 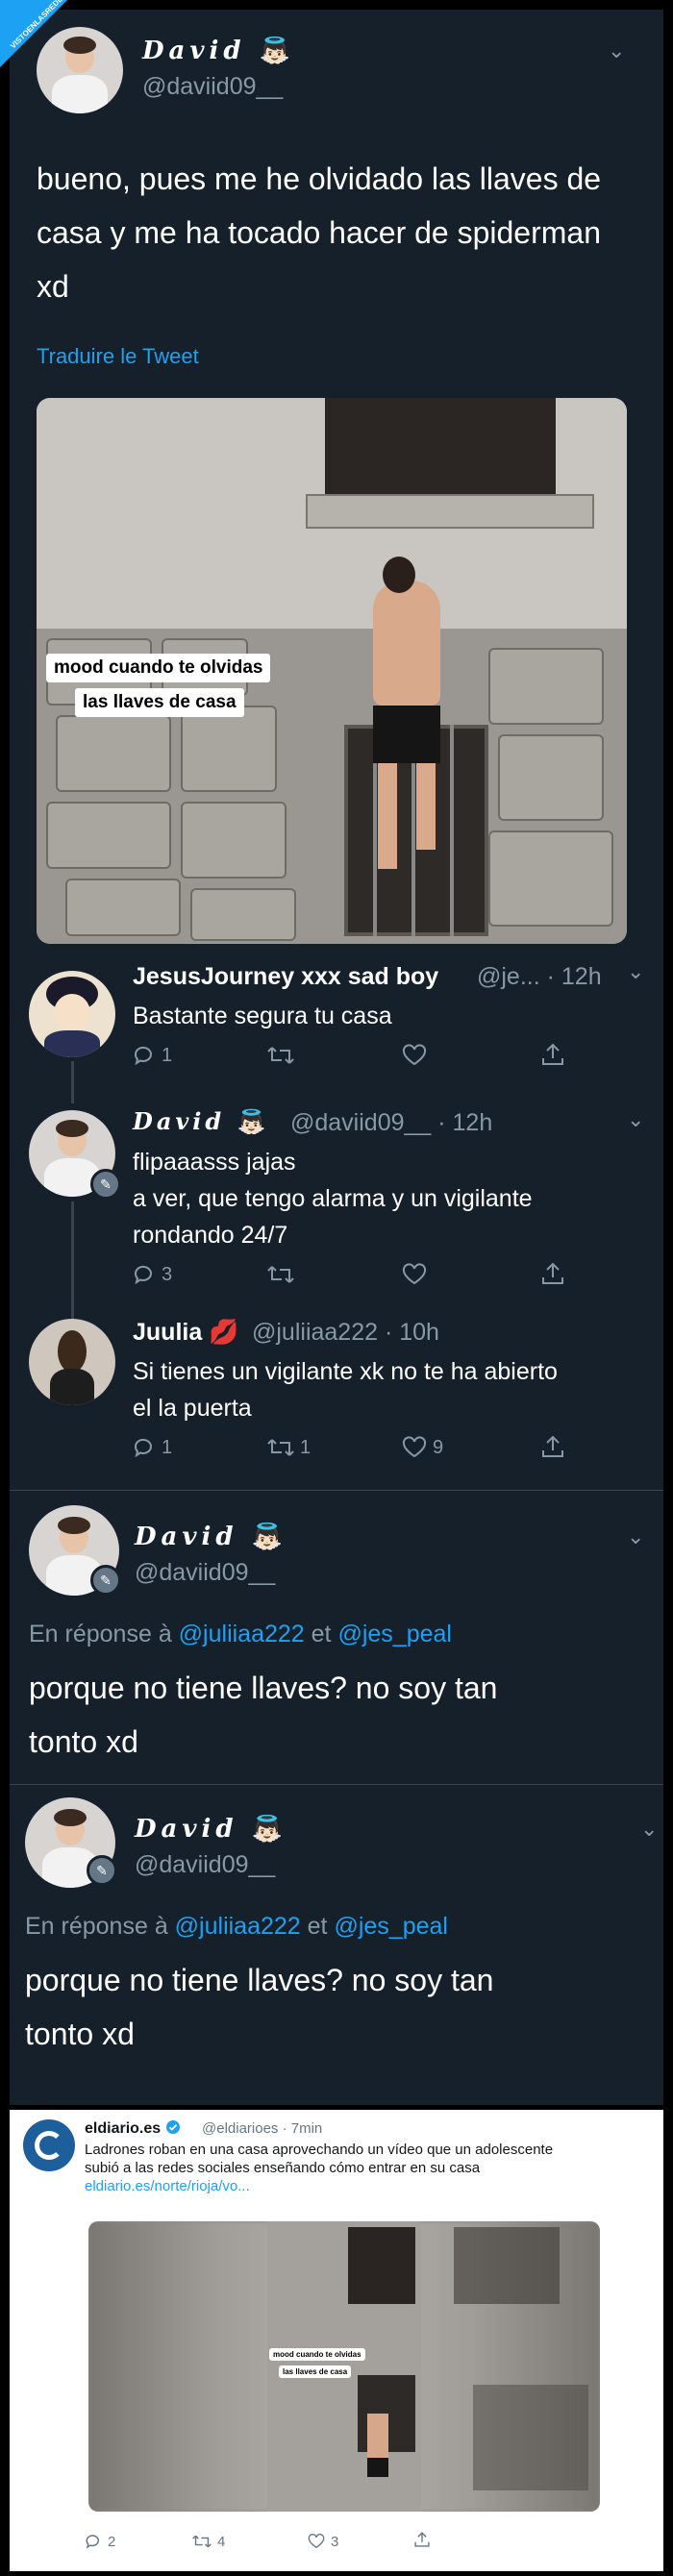 I want to click on retweet-count: 1, so click(x=306, y=1447).